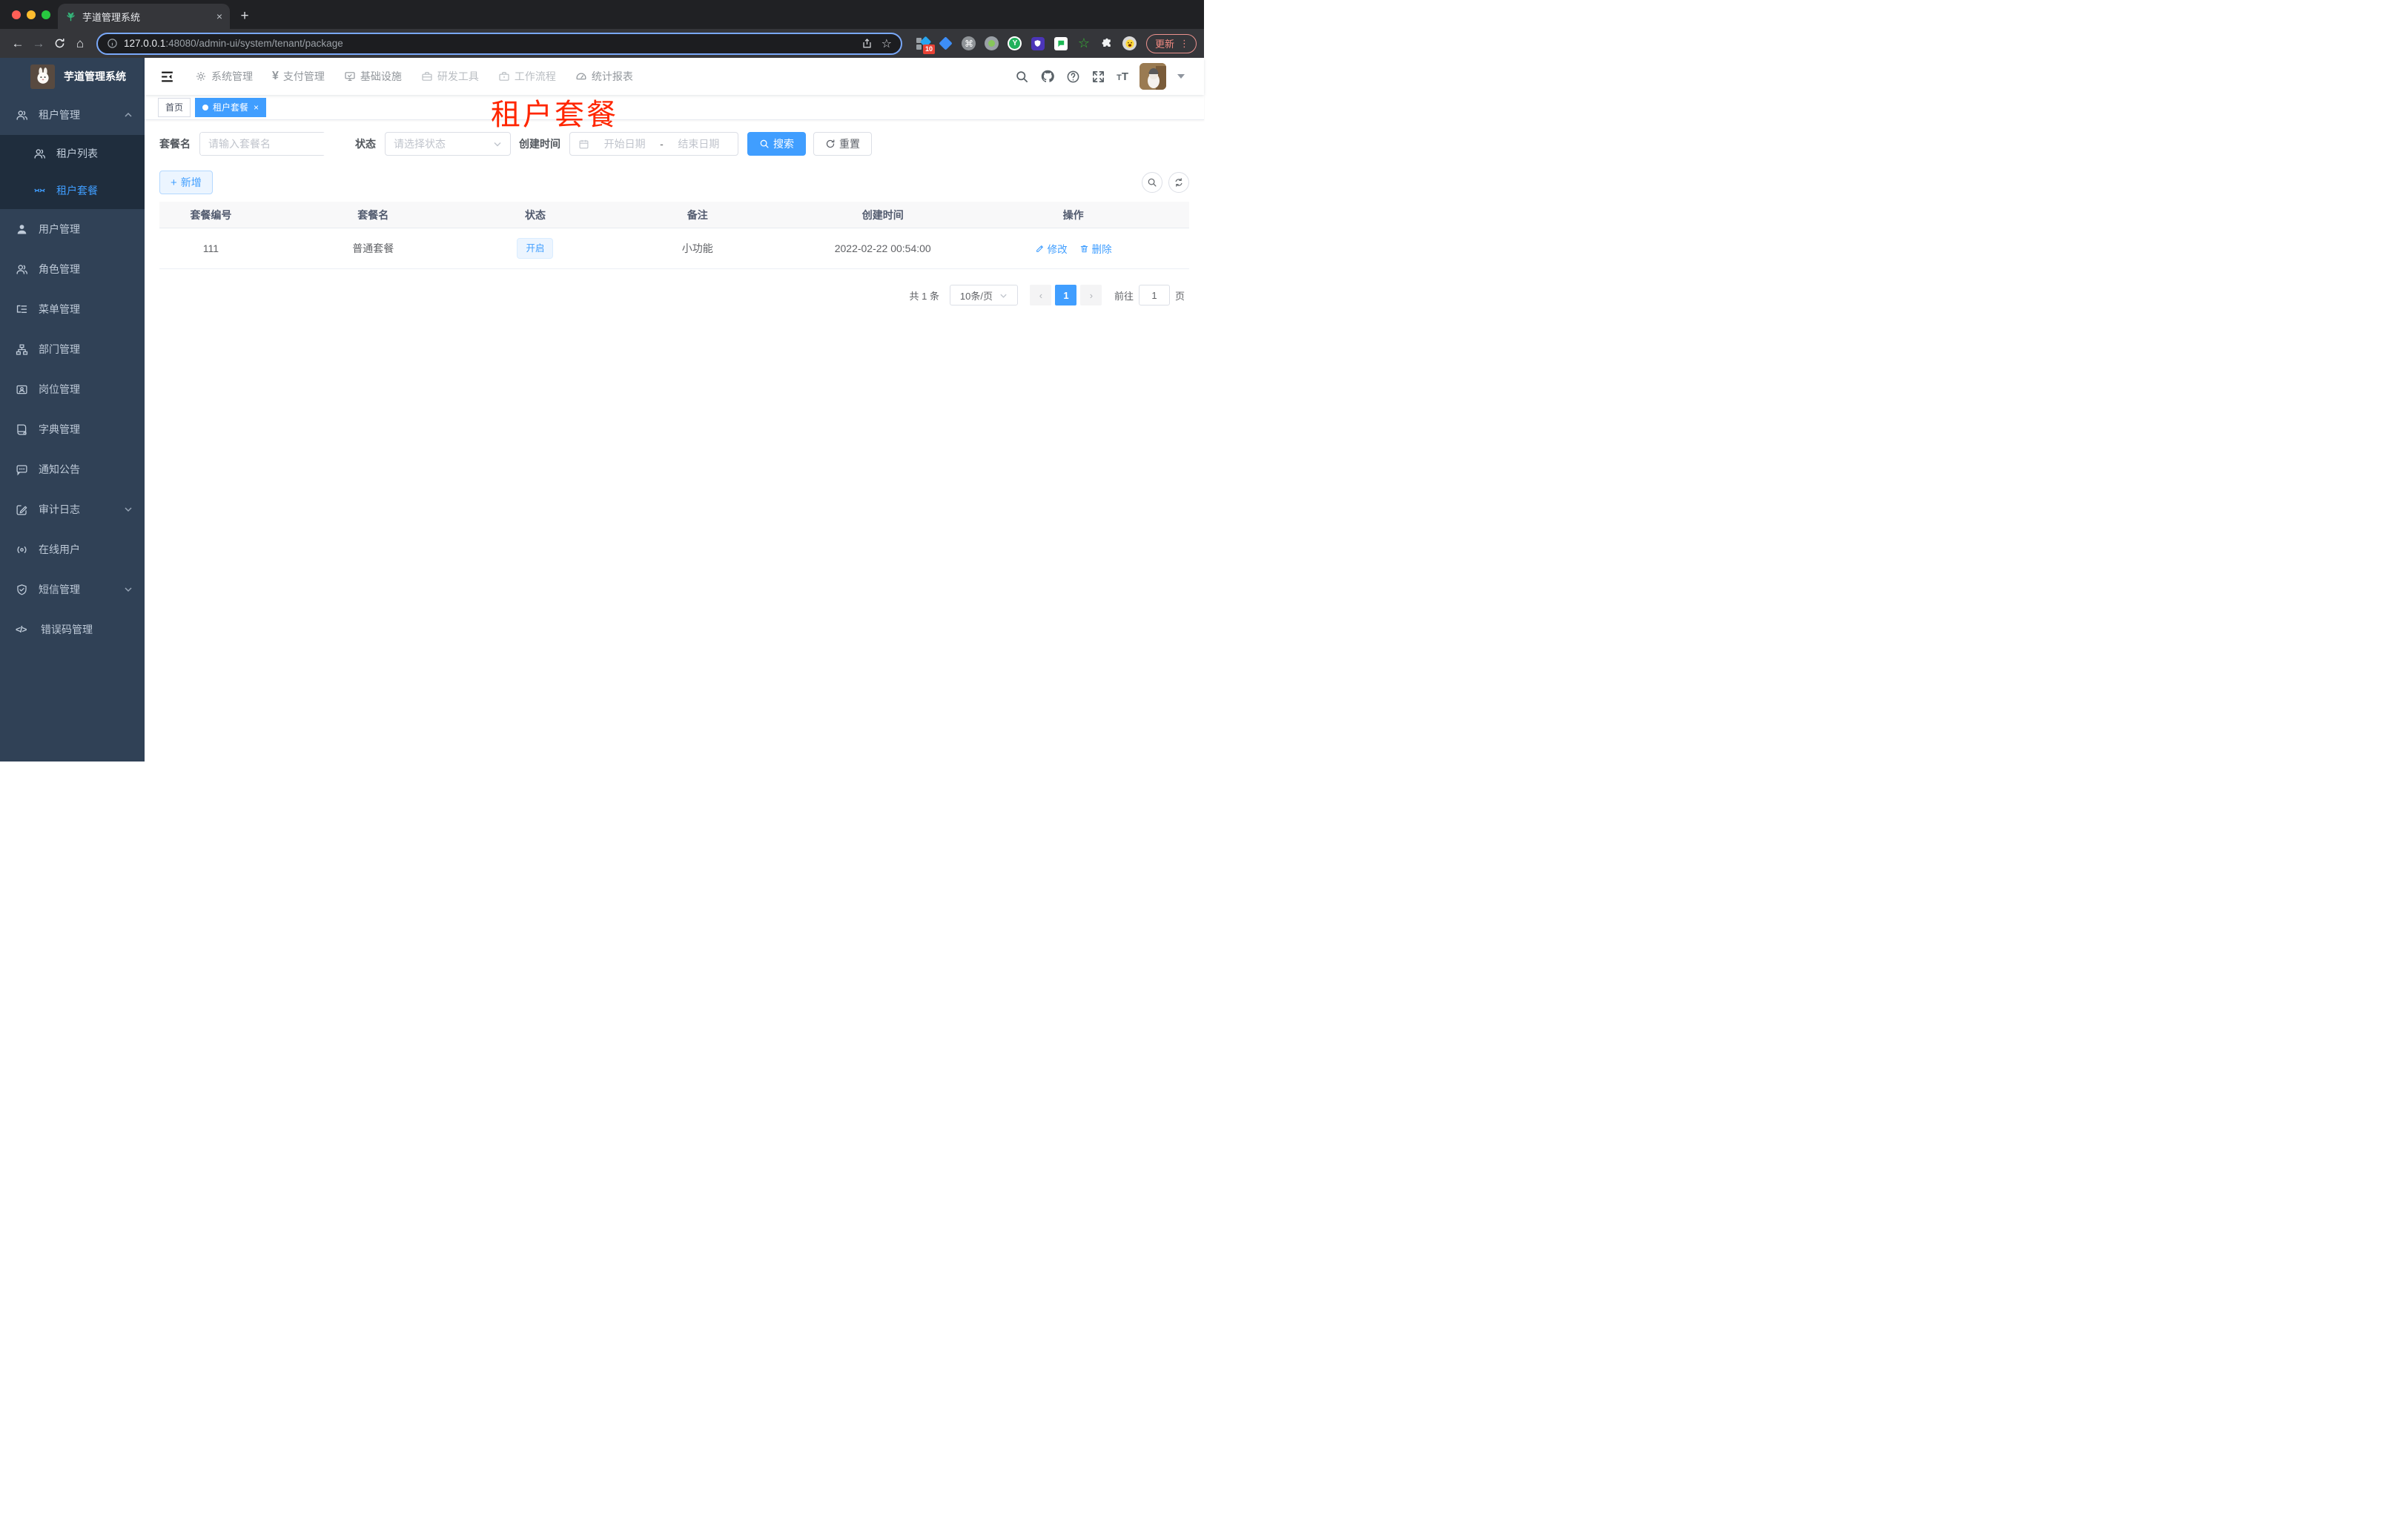  What do you see at coordinates (1122, 77) in the screenshot?
I see `font-size-icon: TT` at bounding box center [1122, 77].